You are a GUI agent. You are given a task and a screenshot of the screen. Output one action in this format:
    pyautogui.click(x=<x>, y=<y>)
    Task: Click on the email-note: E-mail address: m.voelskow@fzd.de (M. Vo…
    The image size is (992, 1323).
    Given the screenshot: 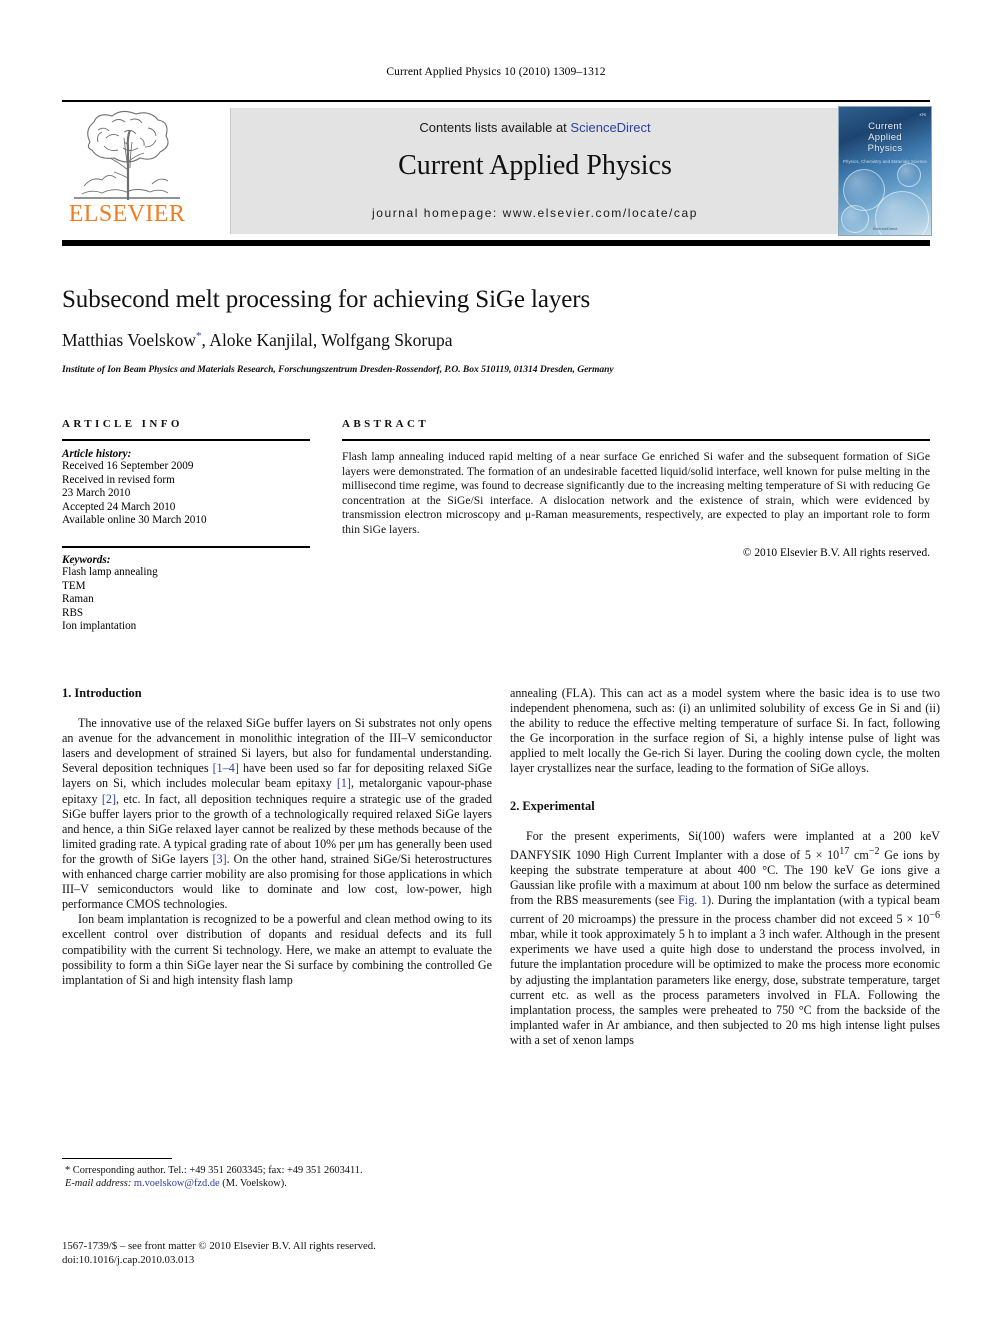 What is the action you would take?
    pyautogui.click(x=277, y=1183)
    